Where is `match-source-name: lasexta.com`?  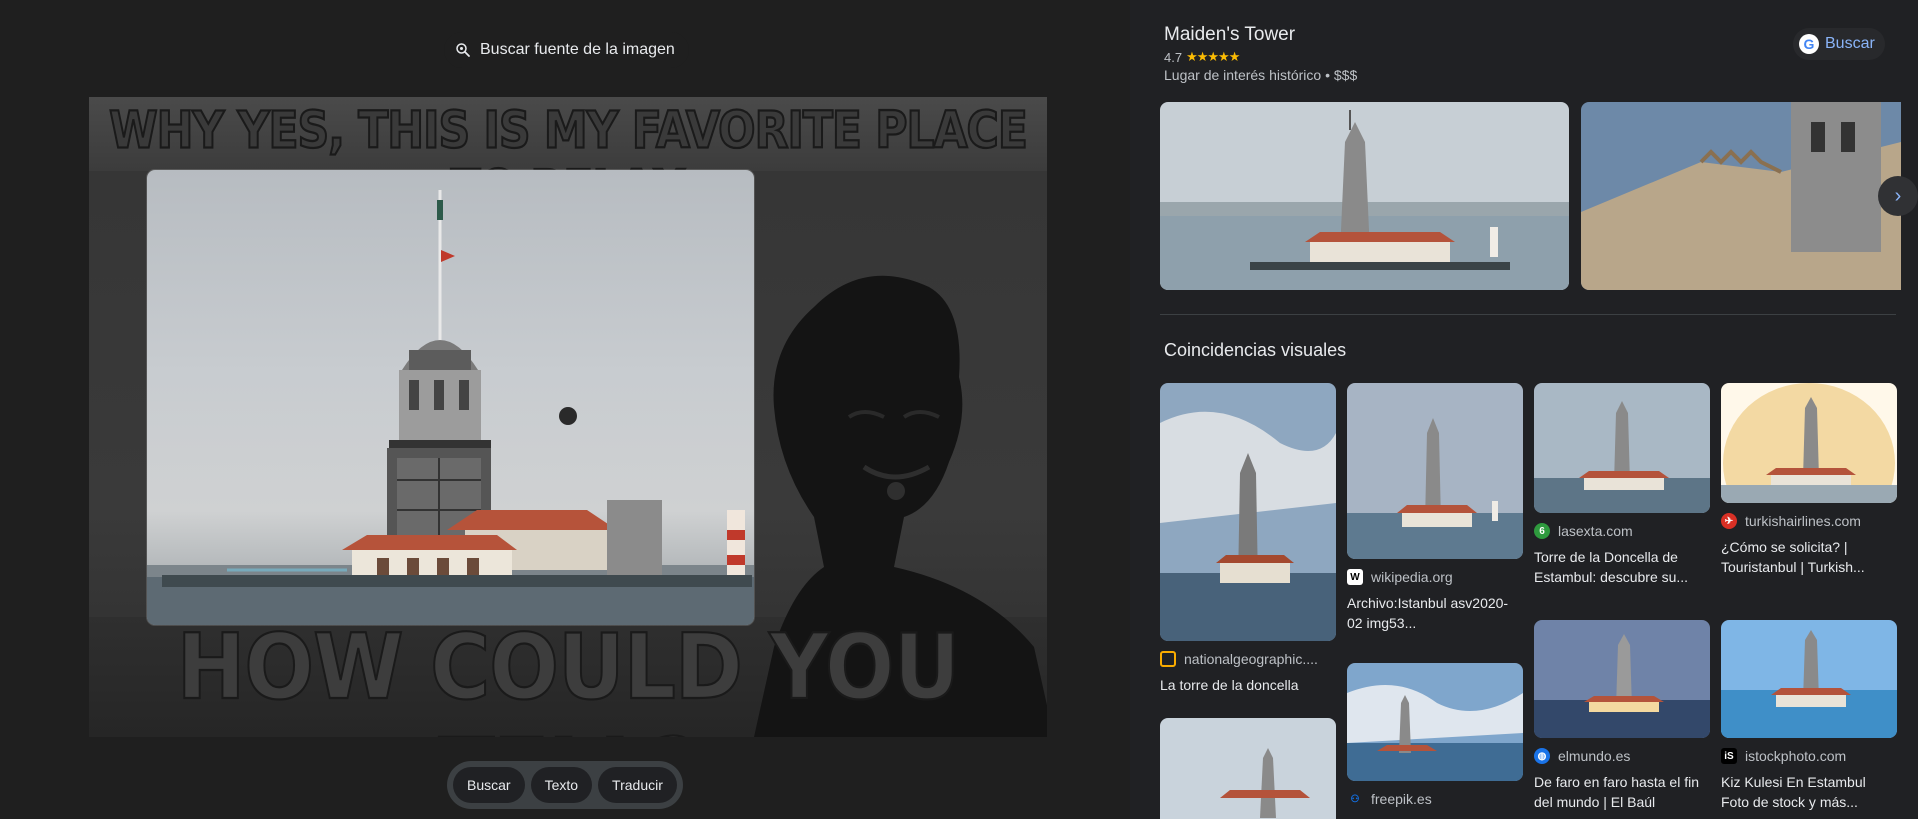
match-source-name: lasexta.com is located at coordinates (1595, 531).